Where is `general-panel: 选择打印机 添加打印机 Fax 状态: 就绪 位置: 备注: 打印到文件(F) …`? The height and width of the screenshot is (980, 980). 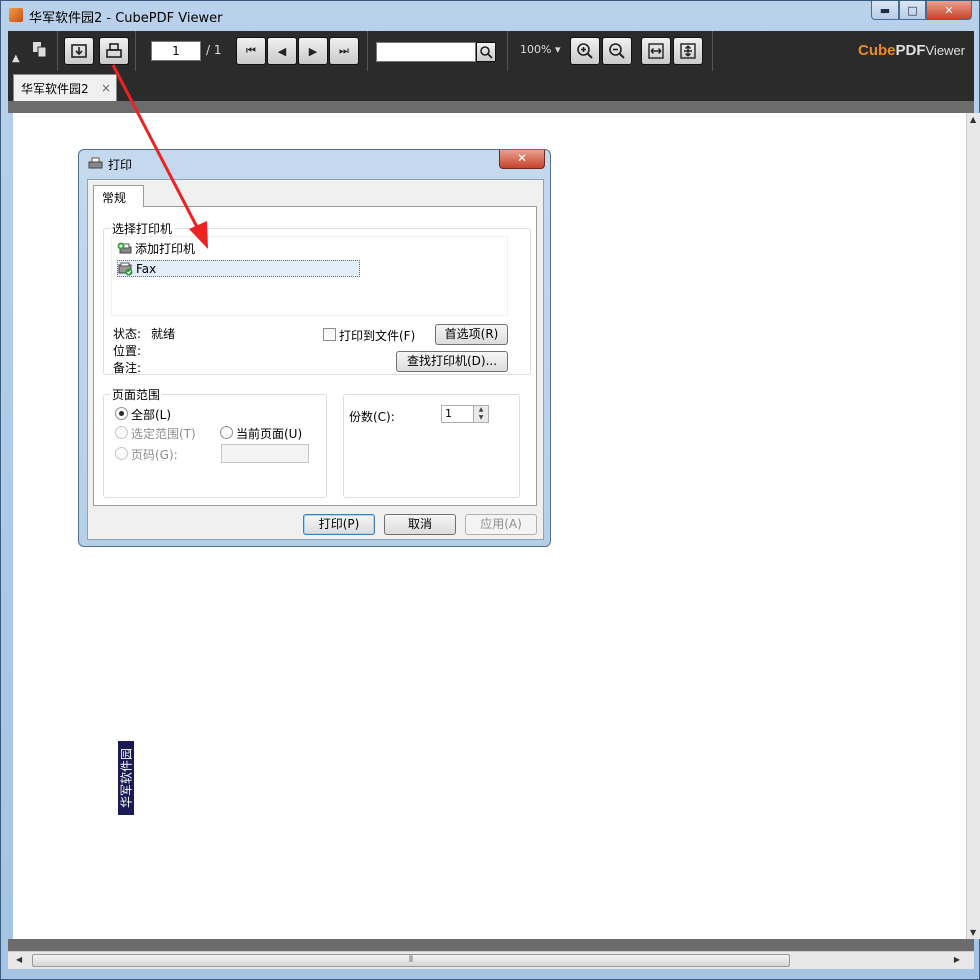
general-panel: 选择打印机 添加打印机 Fax 状态: 就绪 位置: 备注: 打印到文件(F) … is located at coordinates (315, 356).